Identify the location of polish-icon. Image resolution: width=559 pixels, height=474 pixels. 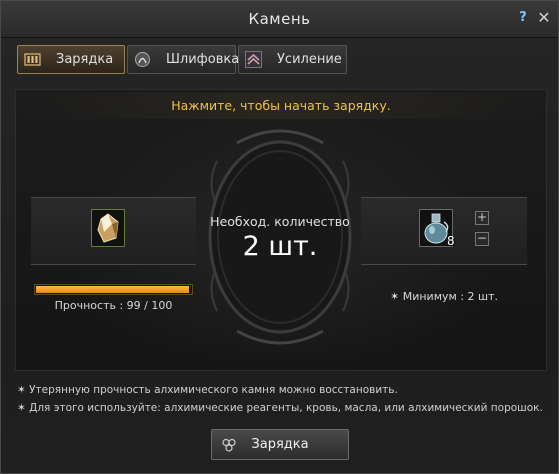
(142, 59).